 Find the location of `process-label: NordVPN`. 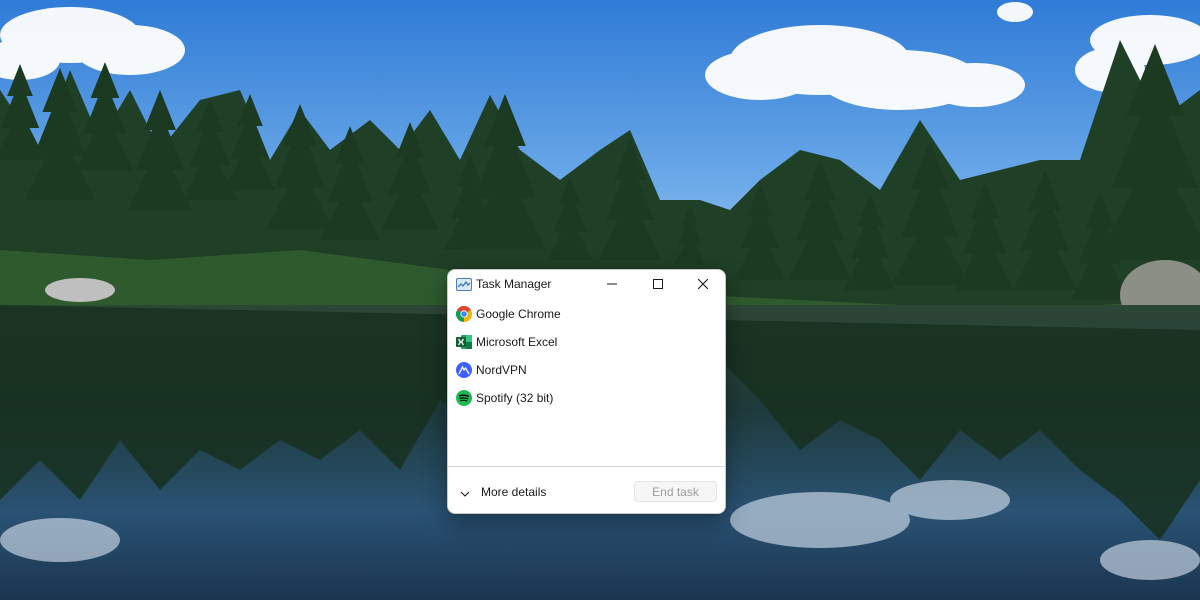

process-label: NordVPN is located at coordinates (501, 370).